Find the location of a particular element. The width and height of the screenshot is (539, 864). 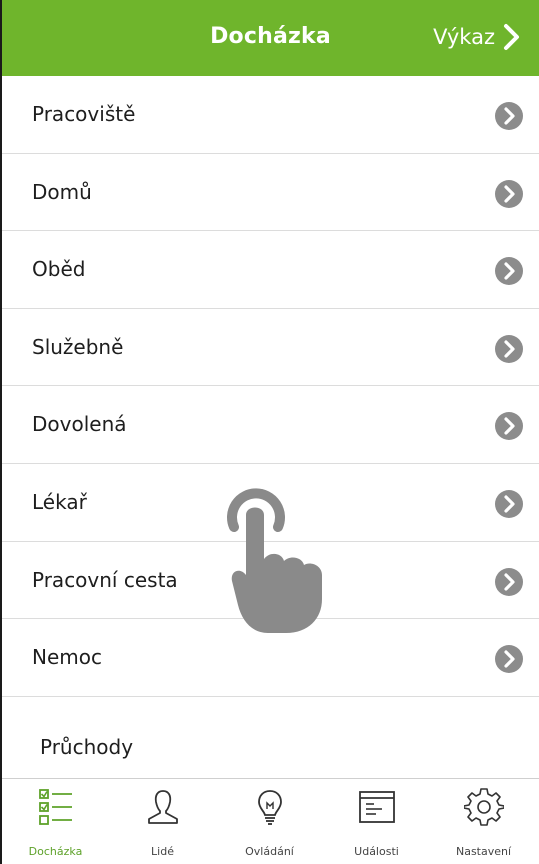

vykaz-label: Výkaz is located at coordinates (464, 37).